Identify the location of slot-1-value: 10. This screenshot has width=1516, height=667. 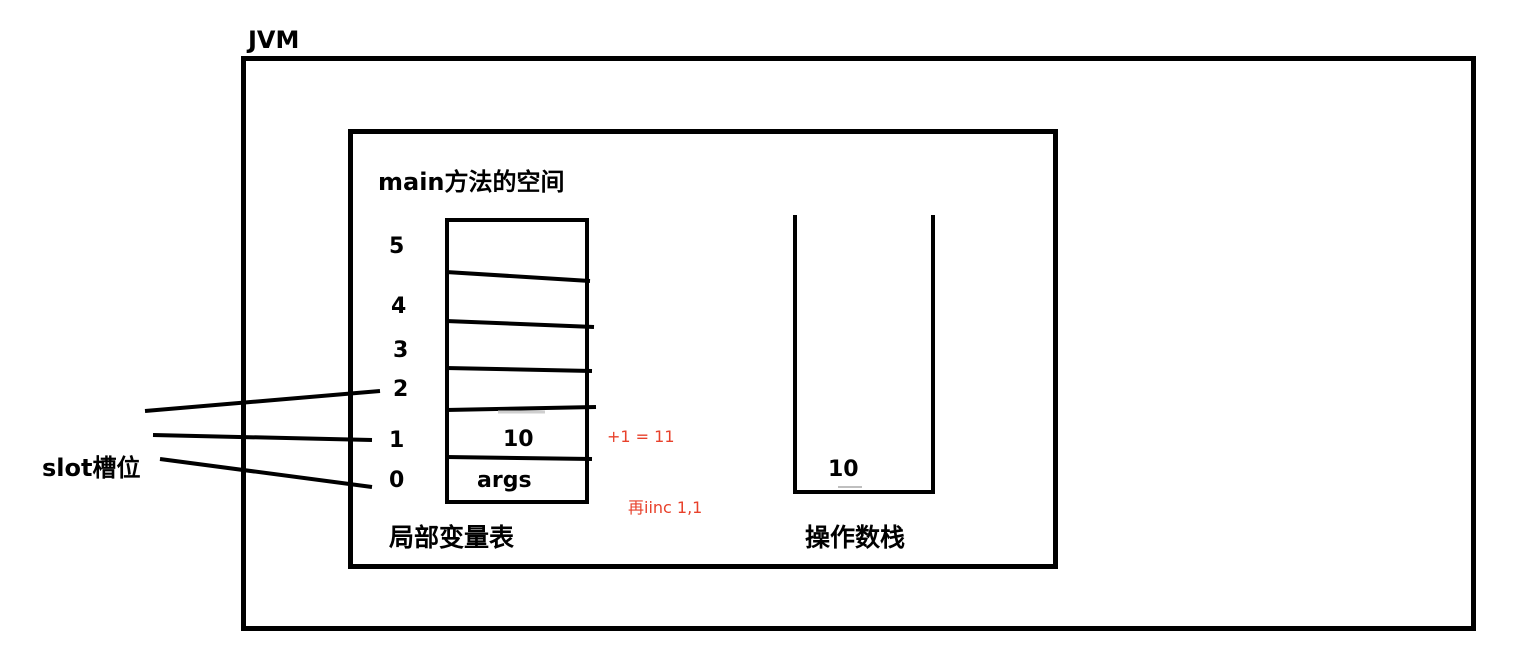
(518, 439).